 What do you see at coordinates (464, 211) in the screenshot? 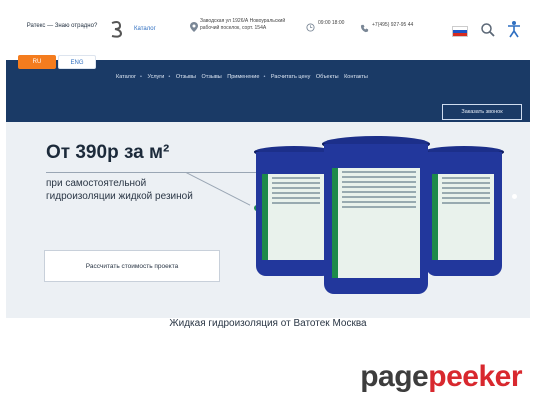
I see `product-bucket-right` at bounding box center [464, 211].